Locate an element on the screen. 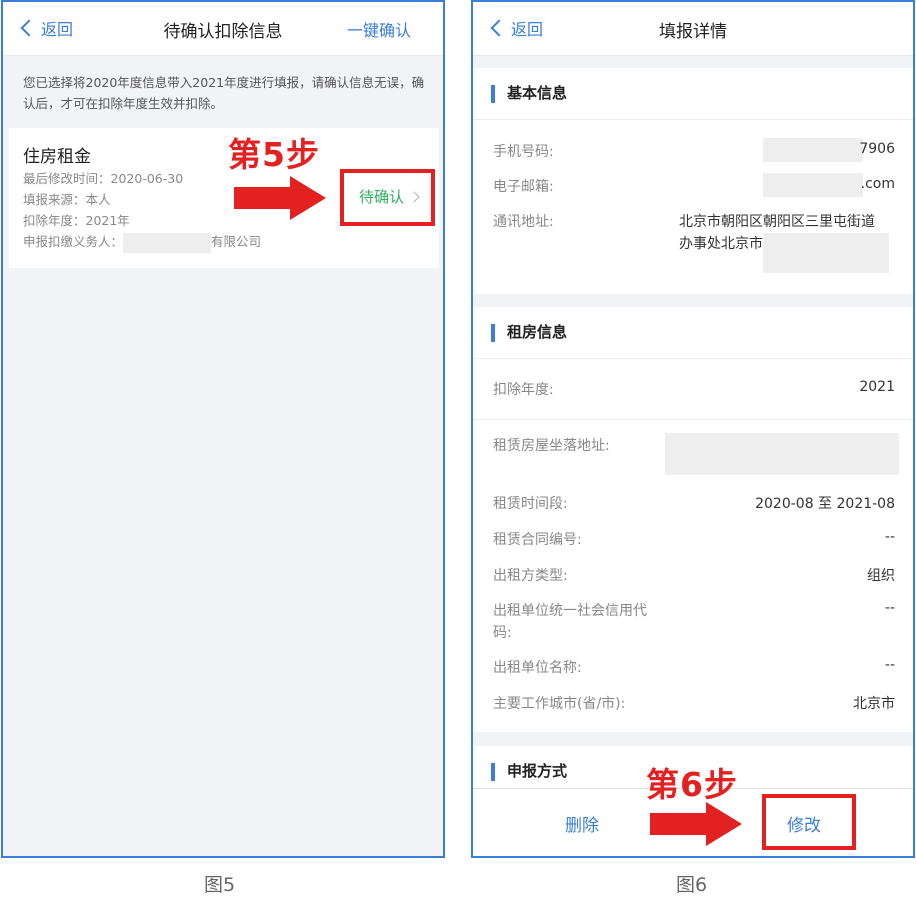 This screenshot has width=916, height=907. nav-bar: 返回 填报详情 is located at coordinates (693, 29).